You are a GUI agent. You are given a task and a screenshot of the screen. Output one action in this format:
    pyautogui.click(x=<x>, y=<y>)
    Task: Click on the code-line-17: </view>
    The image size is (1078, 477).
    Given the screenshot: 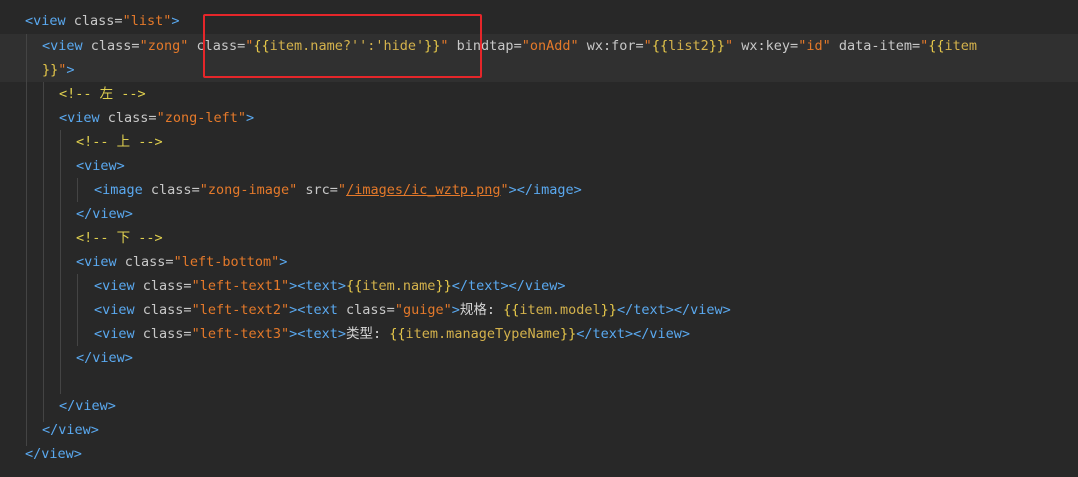 What is the action you would take?
    pyautogui.click(x=87, y=406)
    